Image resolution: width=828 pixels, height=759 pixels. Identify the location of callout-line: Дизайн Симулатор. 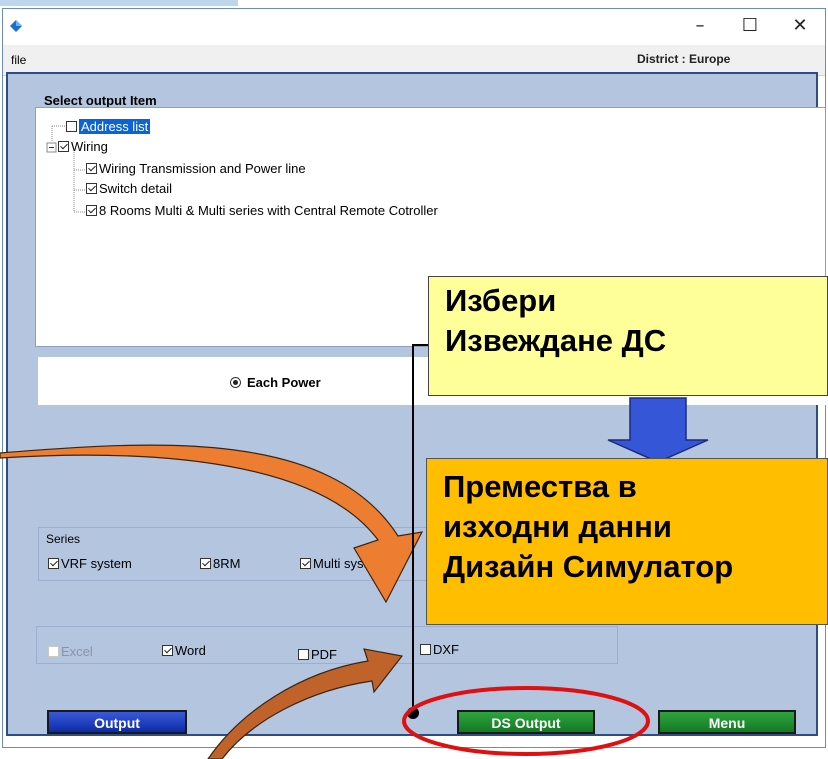
(588, 566).